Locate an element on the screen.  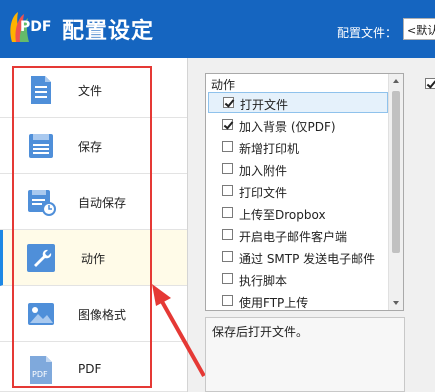
logo-text: PDF is located at coordinates (36, 27).